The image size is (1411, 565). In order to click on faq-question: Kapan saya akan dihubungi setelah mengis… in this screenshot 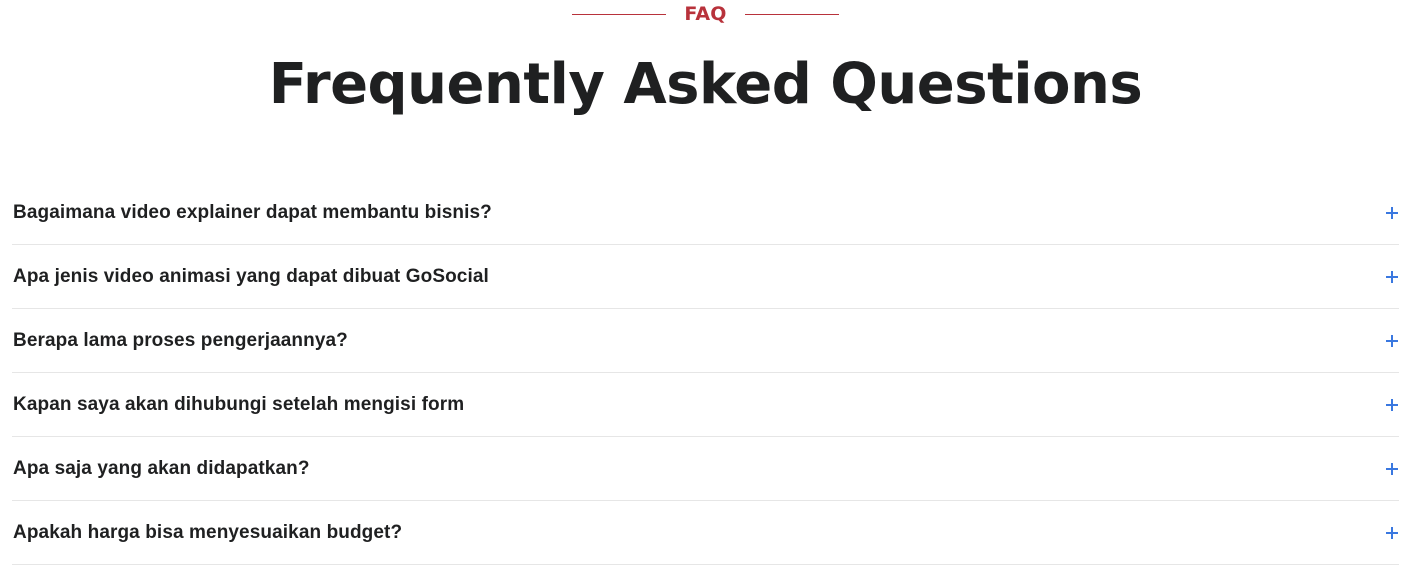, I will do `click(239, 404)`.